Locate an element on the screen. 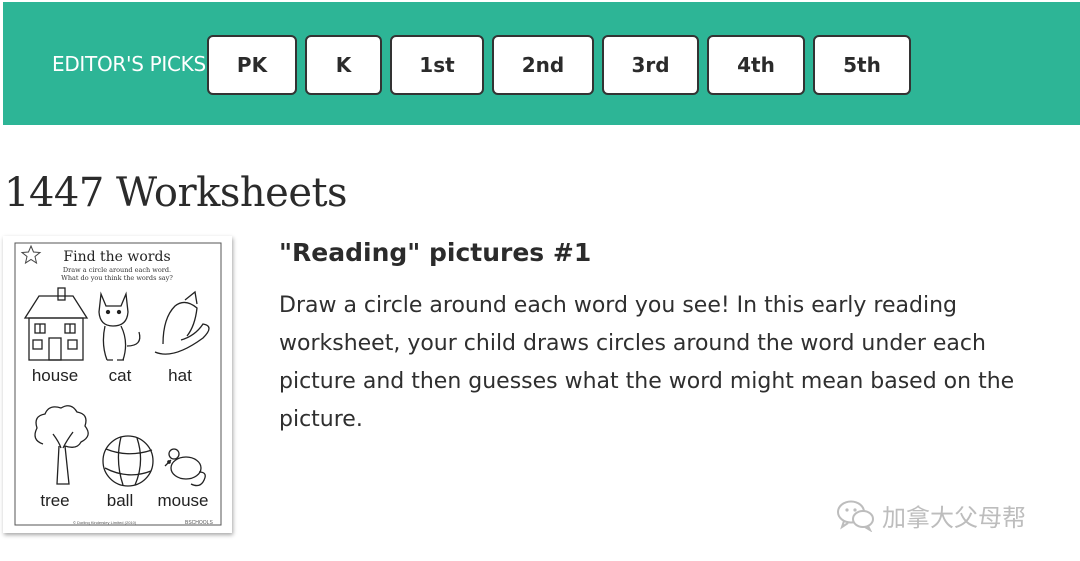 The width and height of the screenshot is (1080, 561). grade-button-5th: 5th is located at coordinates (862, 65).